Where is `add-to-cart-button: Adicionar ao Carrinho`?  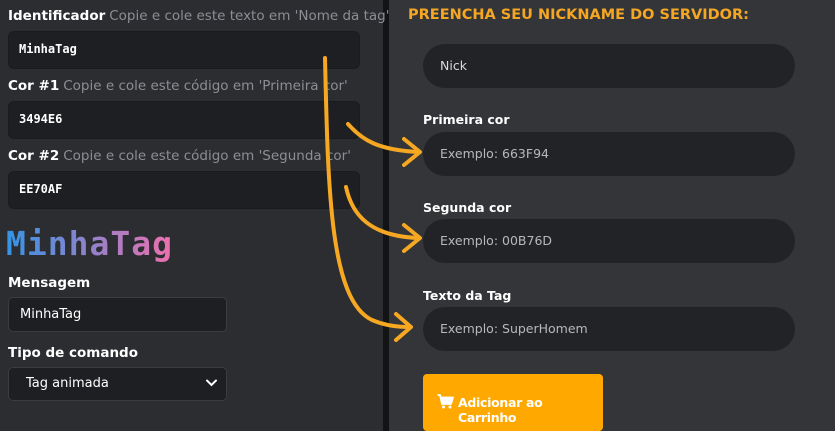 add-to-cart-button: Adicionar ao Carrinho is located at coordinates (513, 402).